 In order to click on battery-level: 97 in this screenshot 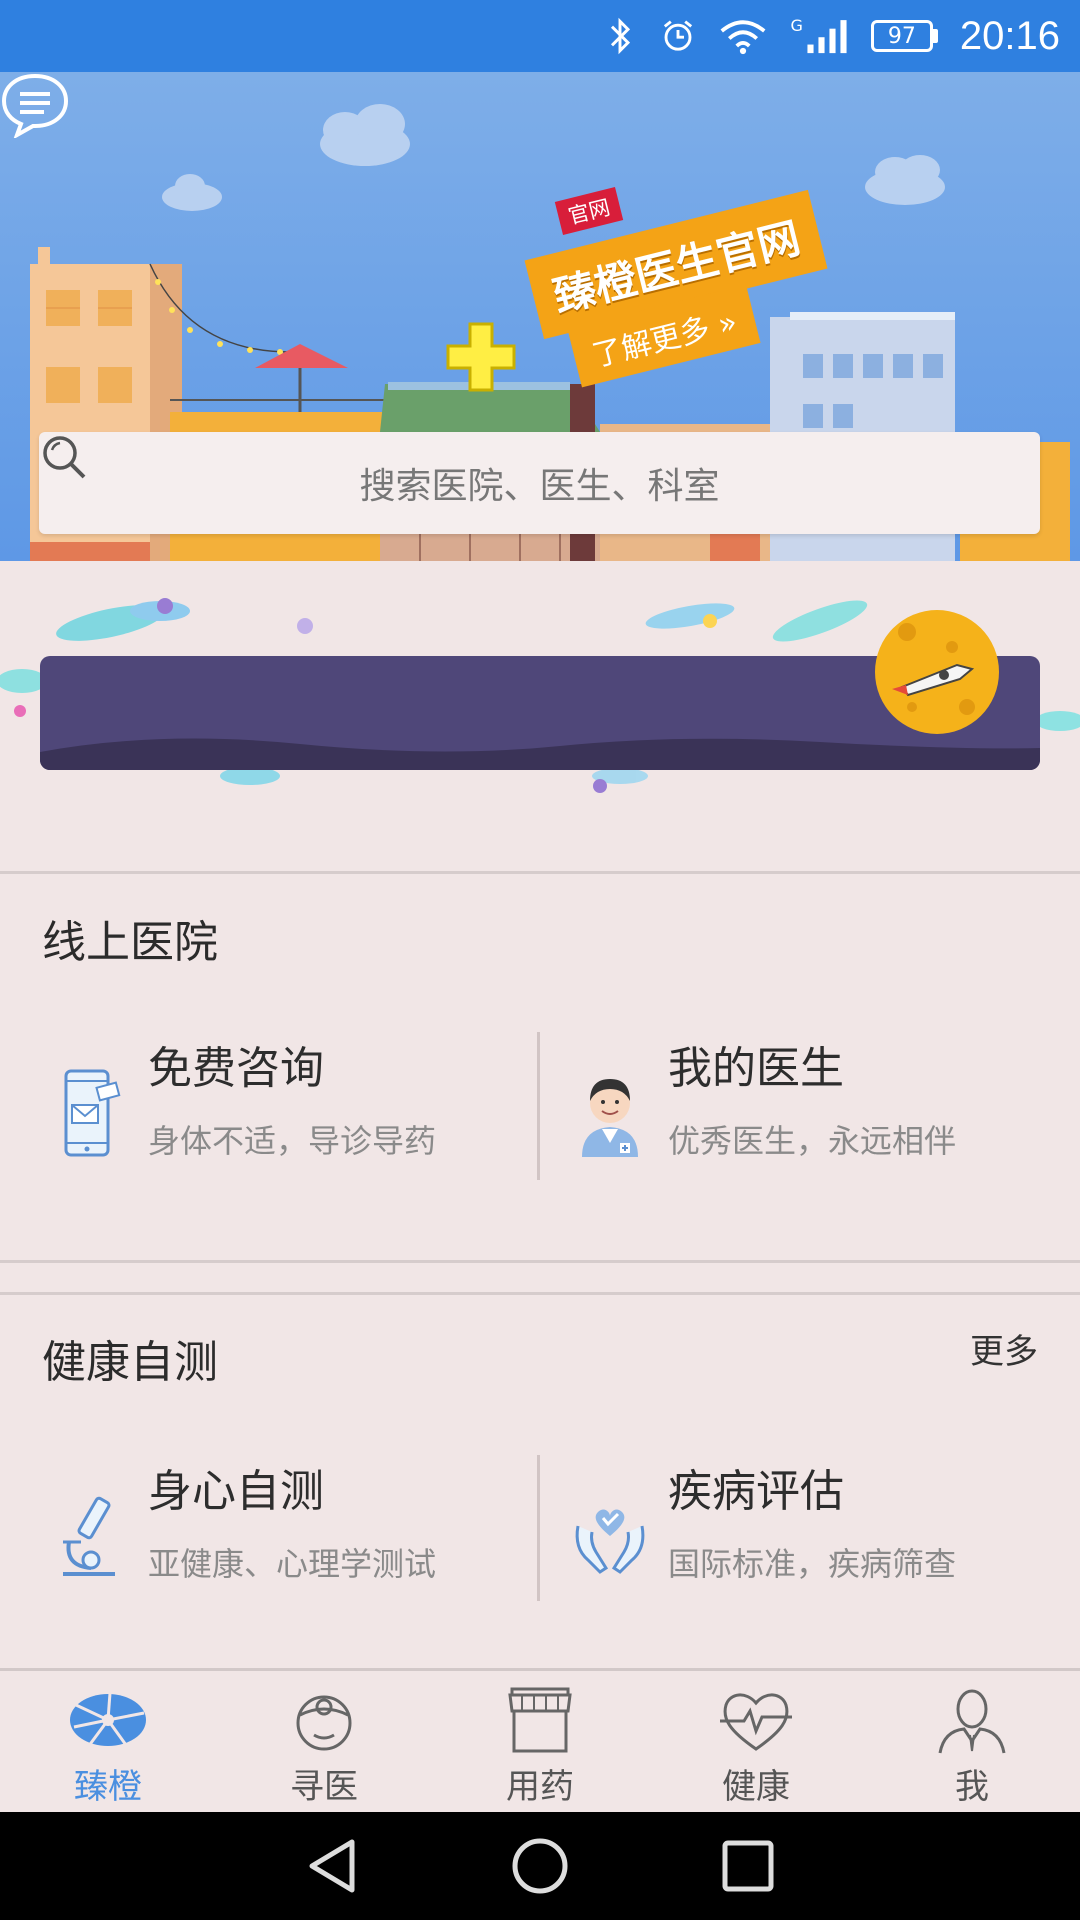, I will do `click(901, 36)`.